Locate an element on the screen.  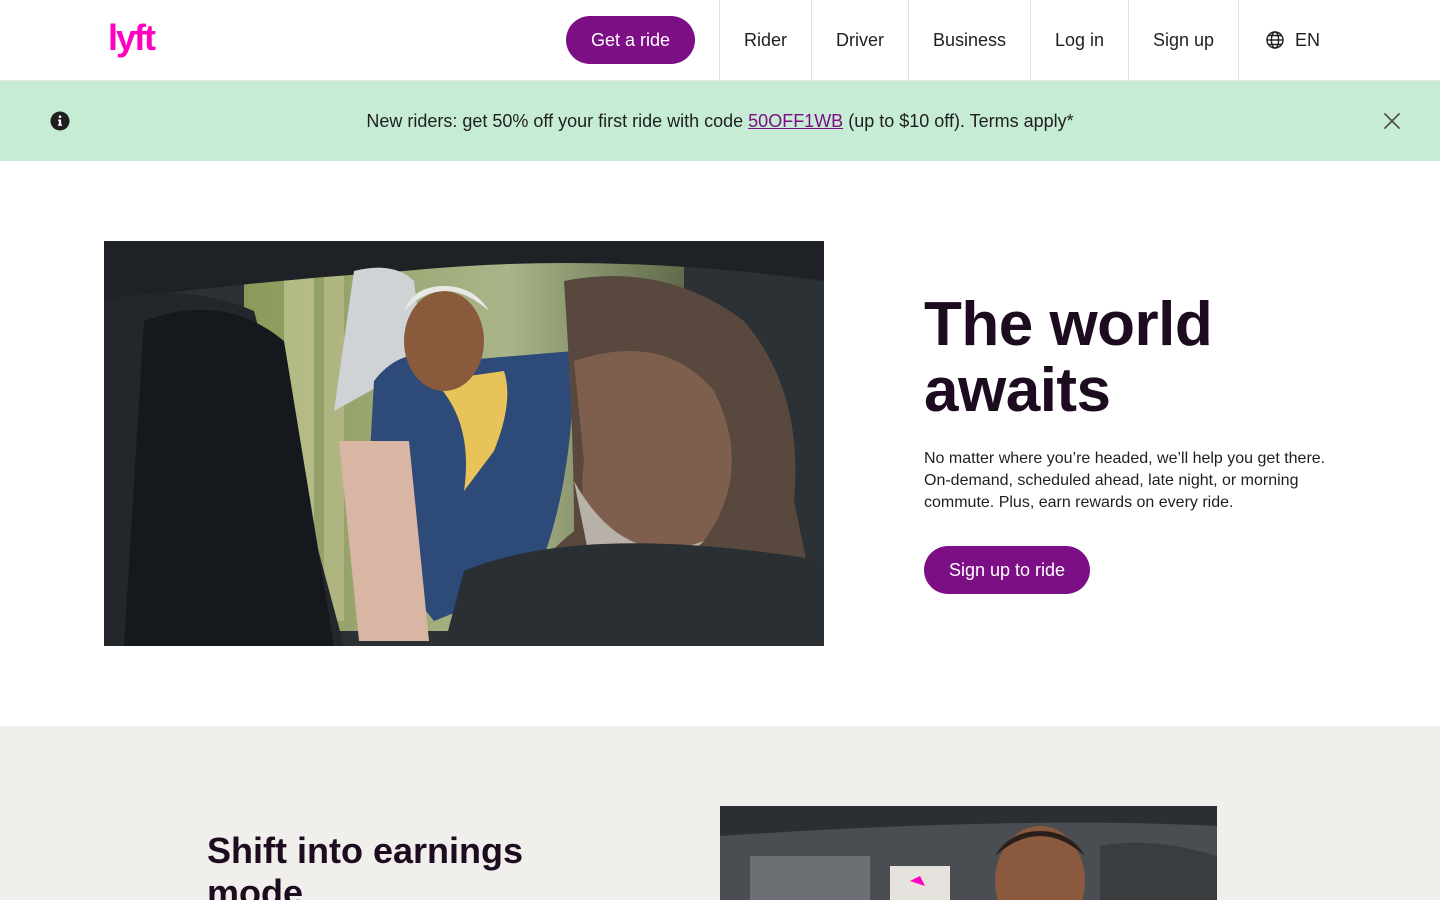
globe-icon is located at coordinates (1275, 40).